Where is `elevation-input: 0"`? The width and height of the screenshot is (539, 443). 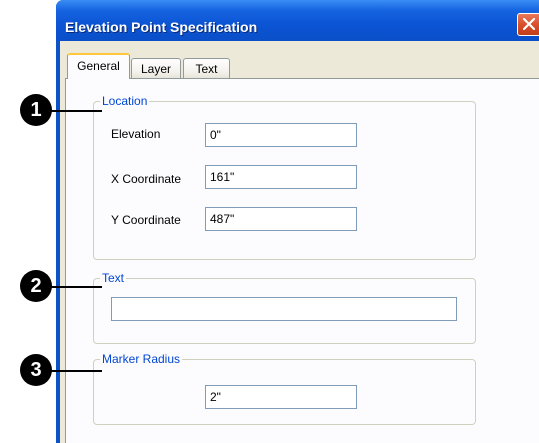
elevation-input: 0" is located at coordinates (281, 135).